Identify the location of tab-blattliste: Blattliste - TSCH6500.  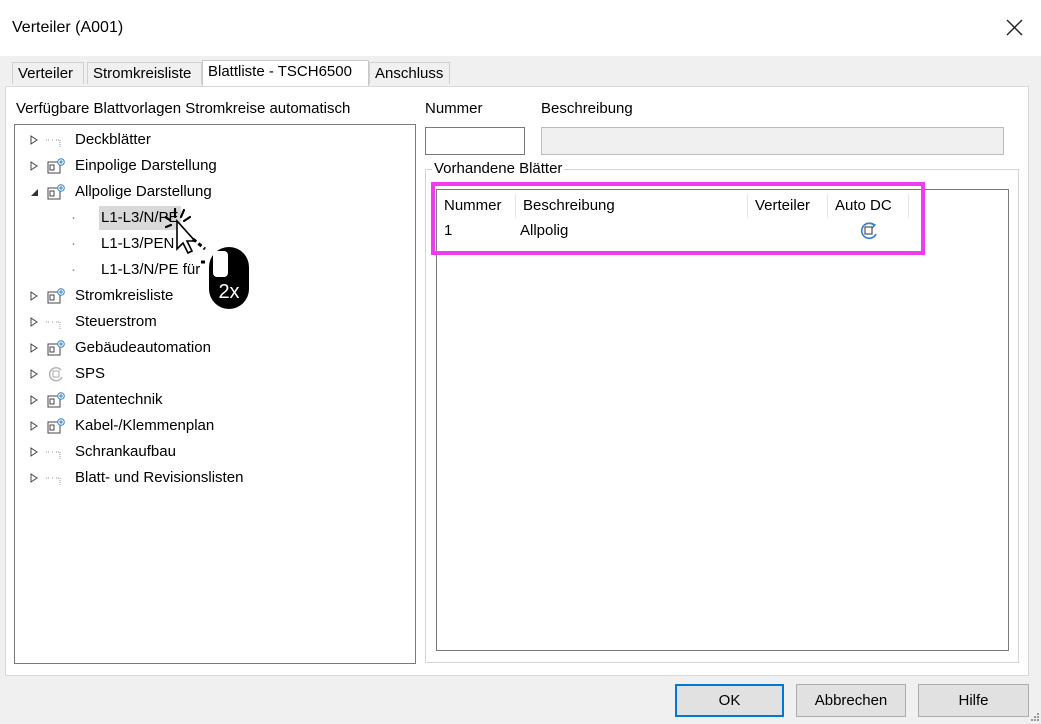
(285, 73).